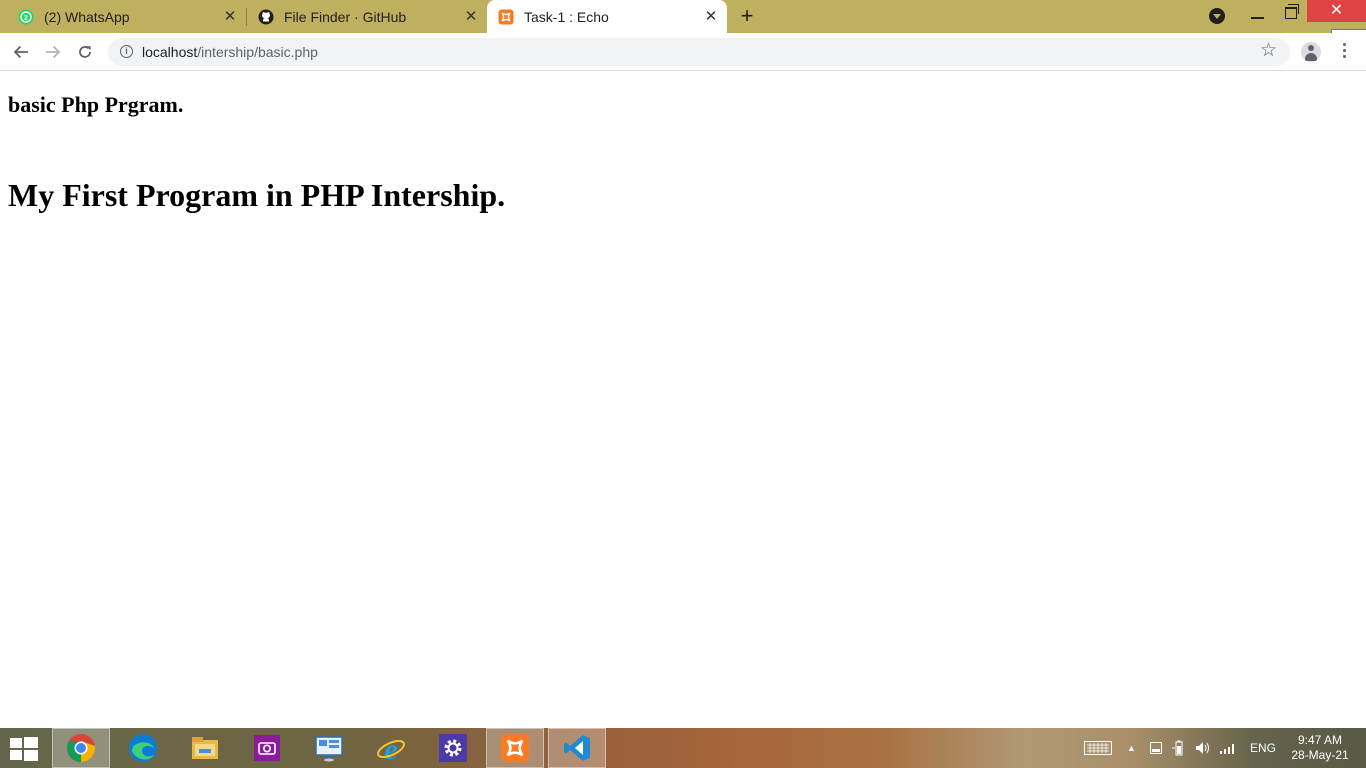 This screenshot has width=1366, height=768. I want to click on tab-search-icon, so click(1217, 16).